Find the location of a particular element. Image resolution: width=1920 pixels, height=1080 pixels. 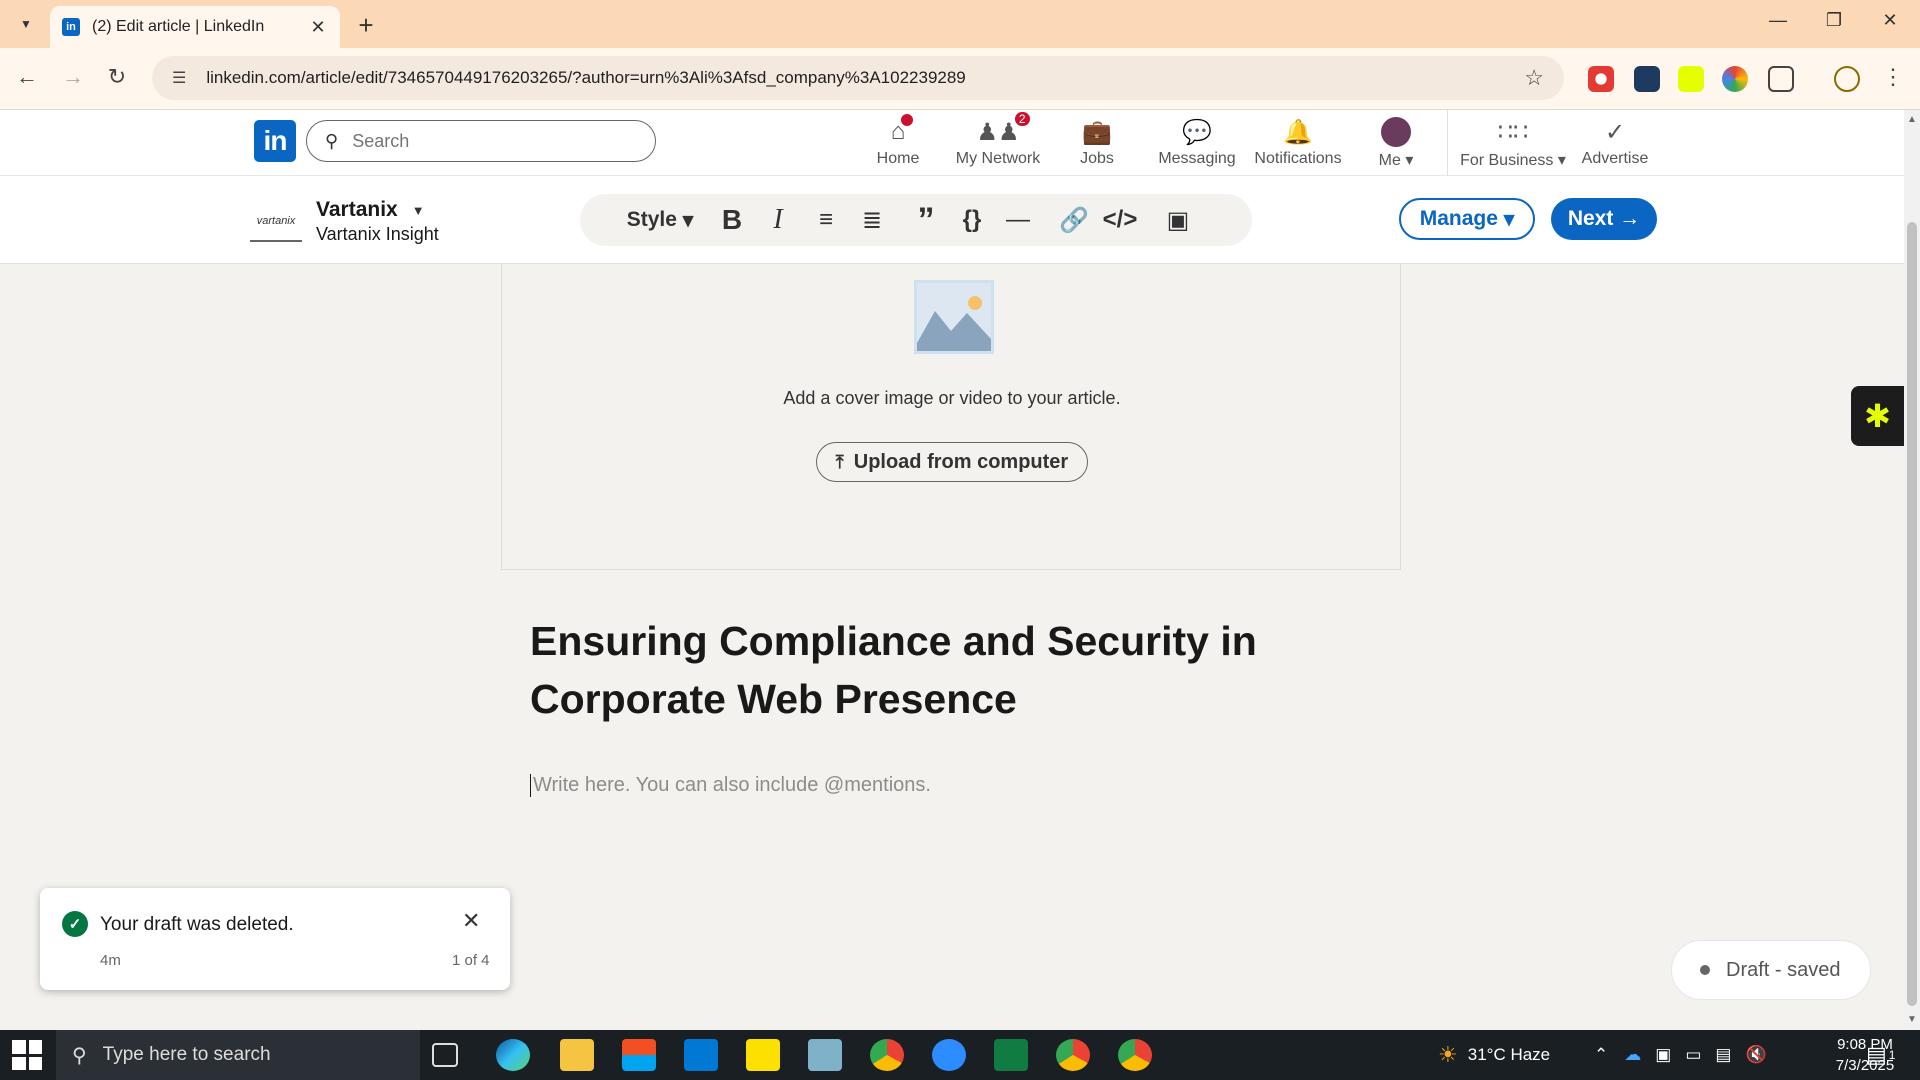

chrome-icon is located at coordinates (887, 1055).